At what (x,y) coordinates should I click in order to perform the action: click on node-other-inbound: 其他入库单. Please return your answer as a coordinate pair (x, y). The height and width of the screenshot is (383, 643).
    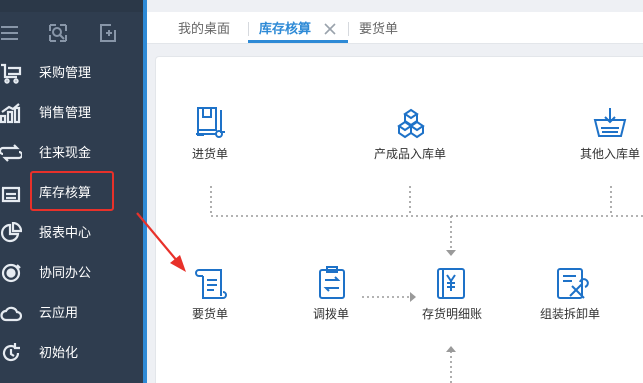
    Looking at the image, I should click on (610, 134).